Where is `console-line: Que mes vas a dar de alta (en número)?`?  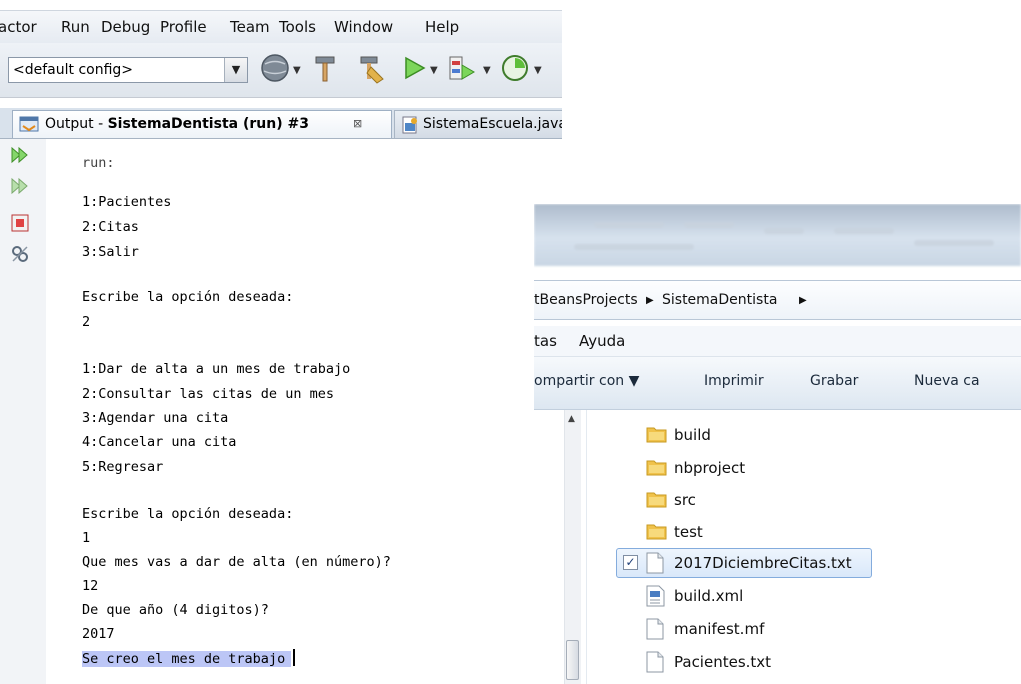 console-line: Que mes vas a dar de alta (en número)? is located at coordinates (236, 562).